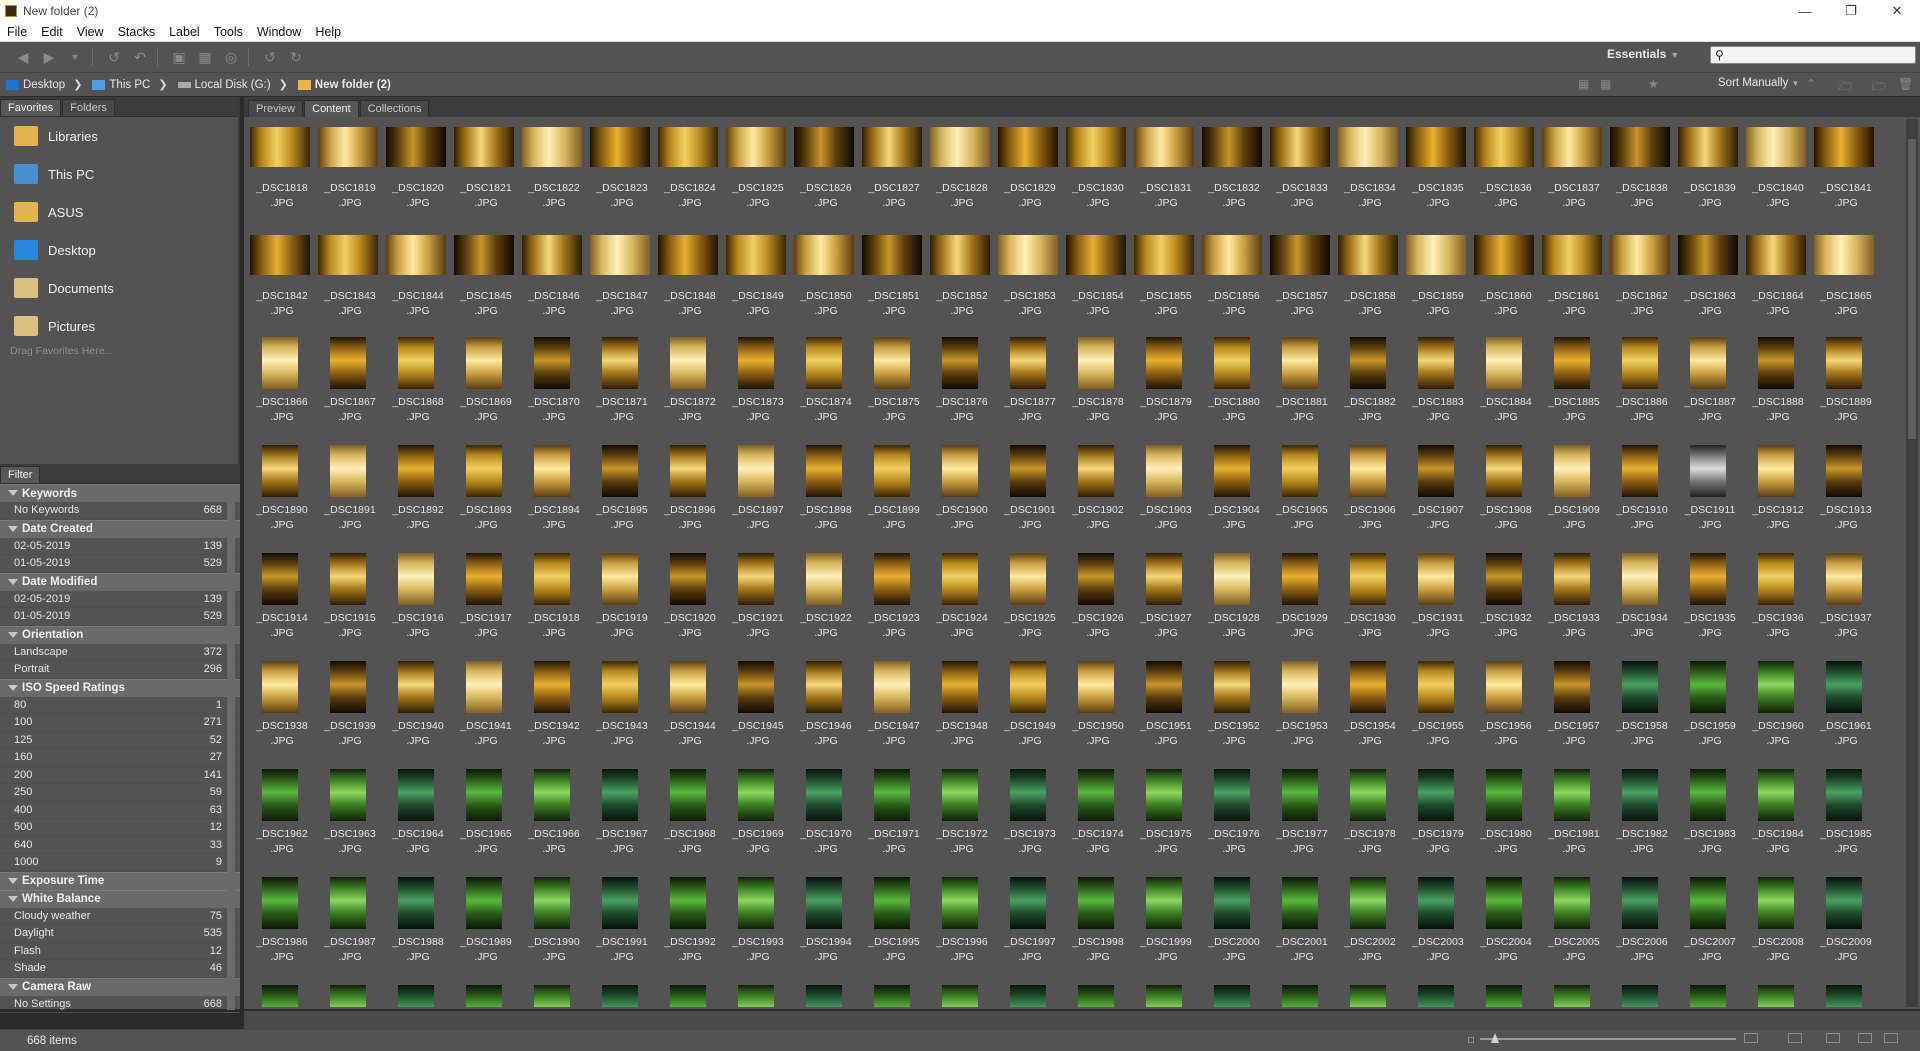 The image size is (1920, 1051). Describe the element at coordinates (120, 845) in the screenshot. I see `filter-row: 640 33` at that location.